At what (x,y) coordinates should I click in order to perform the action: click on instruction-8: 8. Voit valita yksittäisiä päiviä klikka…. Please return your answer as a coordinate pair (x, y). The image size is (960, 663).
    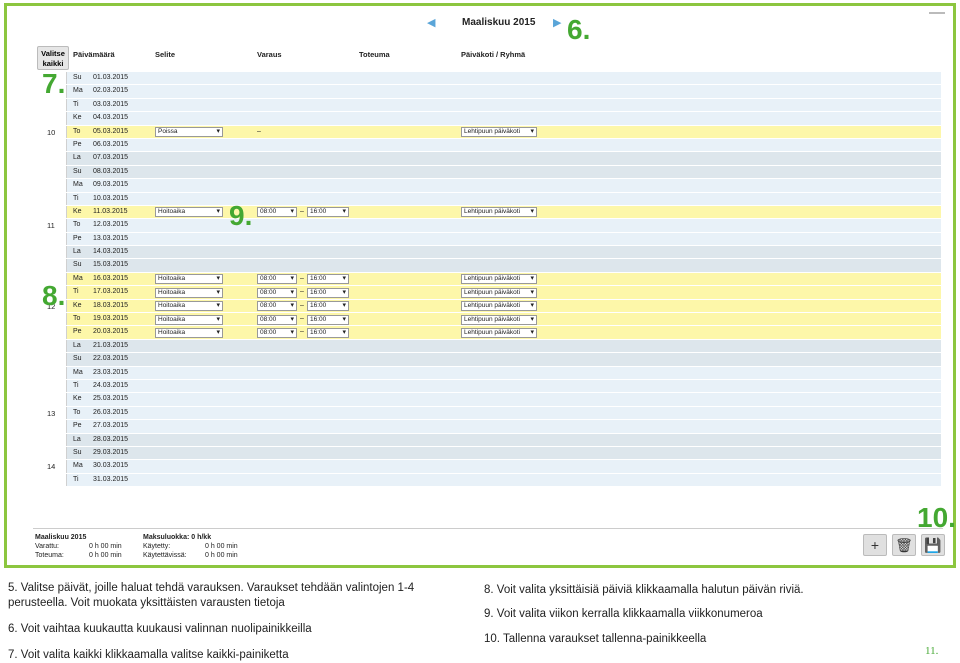
    Looking at the image, I should click on (644, 590).